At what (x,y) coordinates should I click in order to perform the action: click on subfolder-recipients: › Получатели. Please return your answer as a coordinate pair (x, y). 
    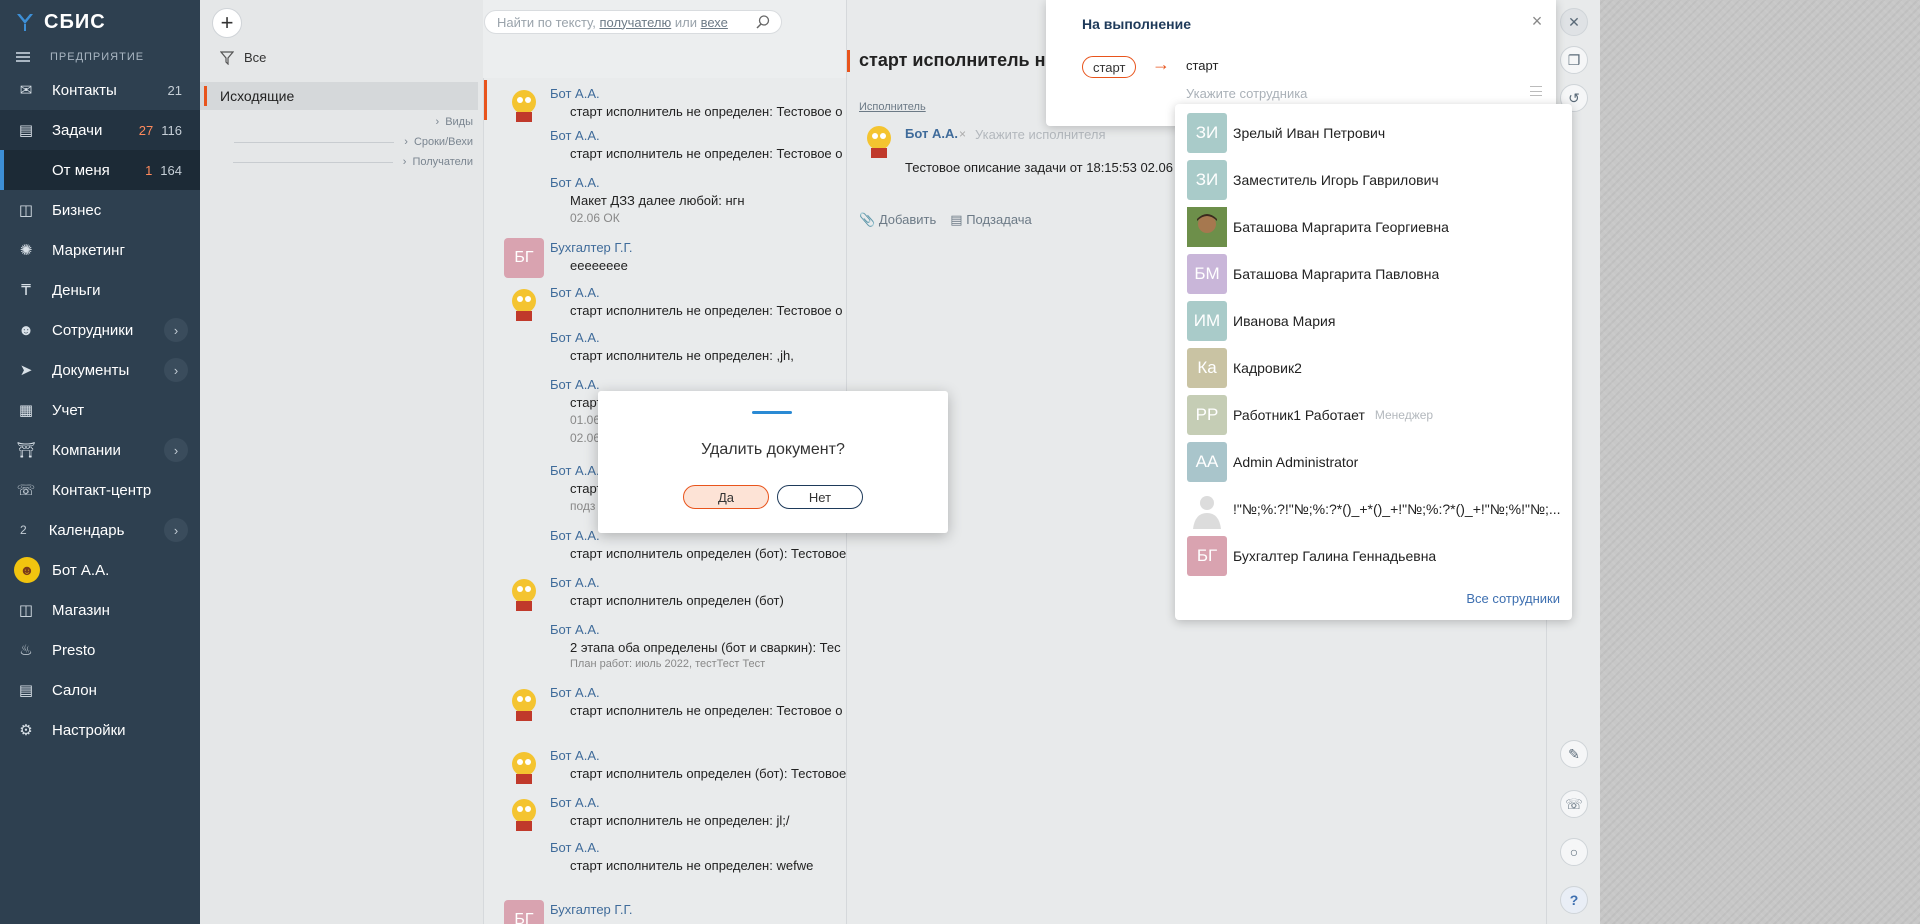
    Looking at the image, I should click on (352, 162).